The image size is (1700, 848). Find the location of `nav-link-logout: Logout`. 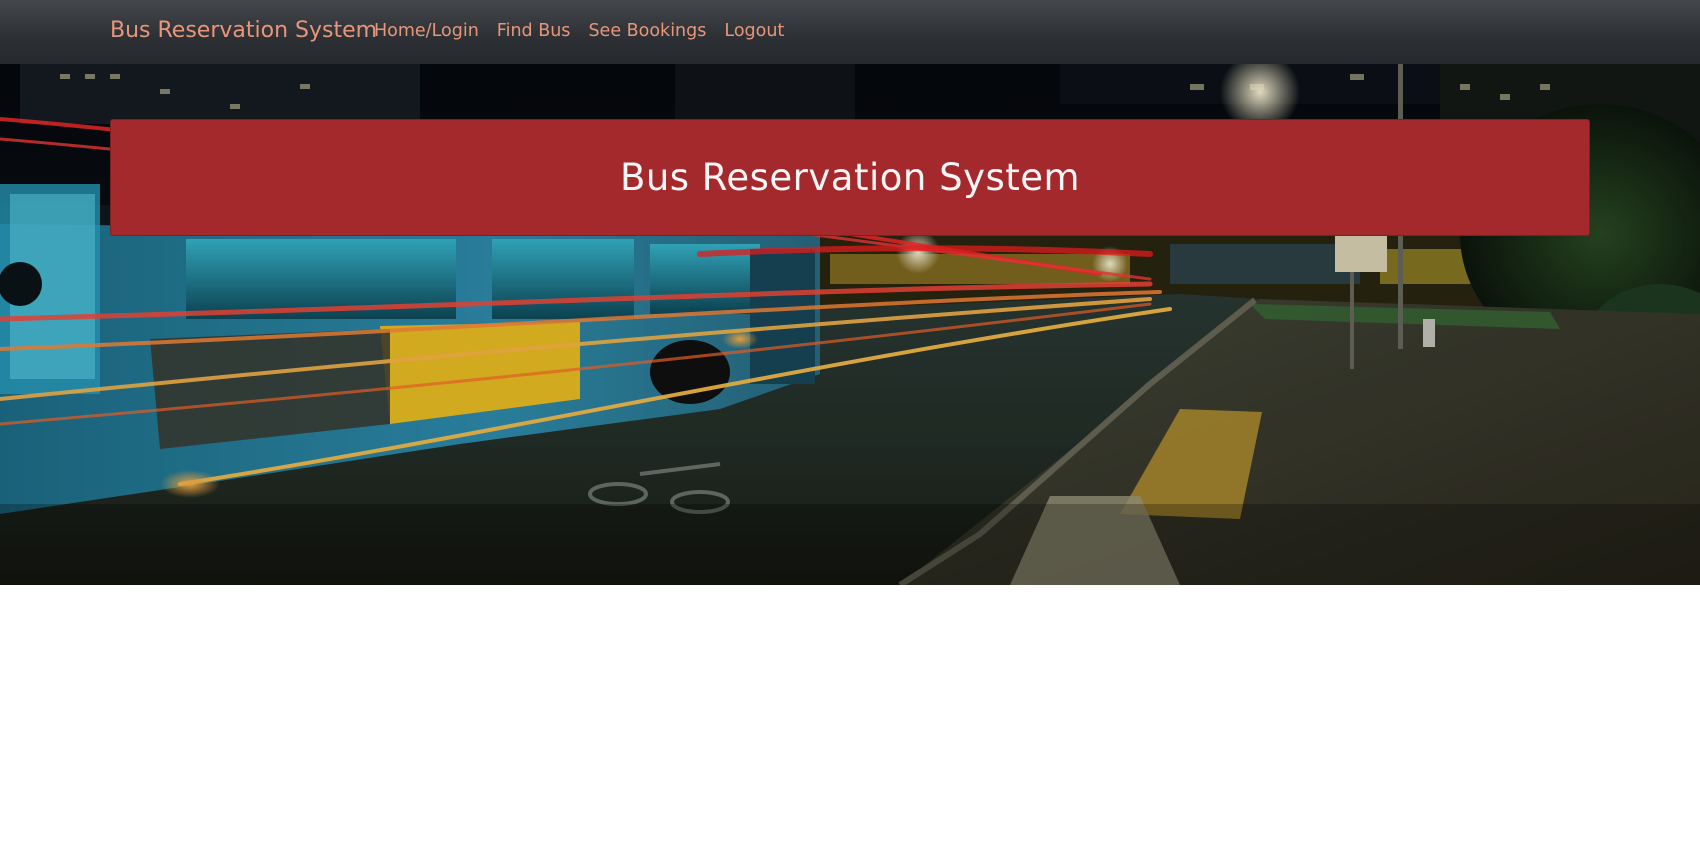

nav-link-logout: Logout is located at coordinates (754, 31).